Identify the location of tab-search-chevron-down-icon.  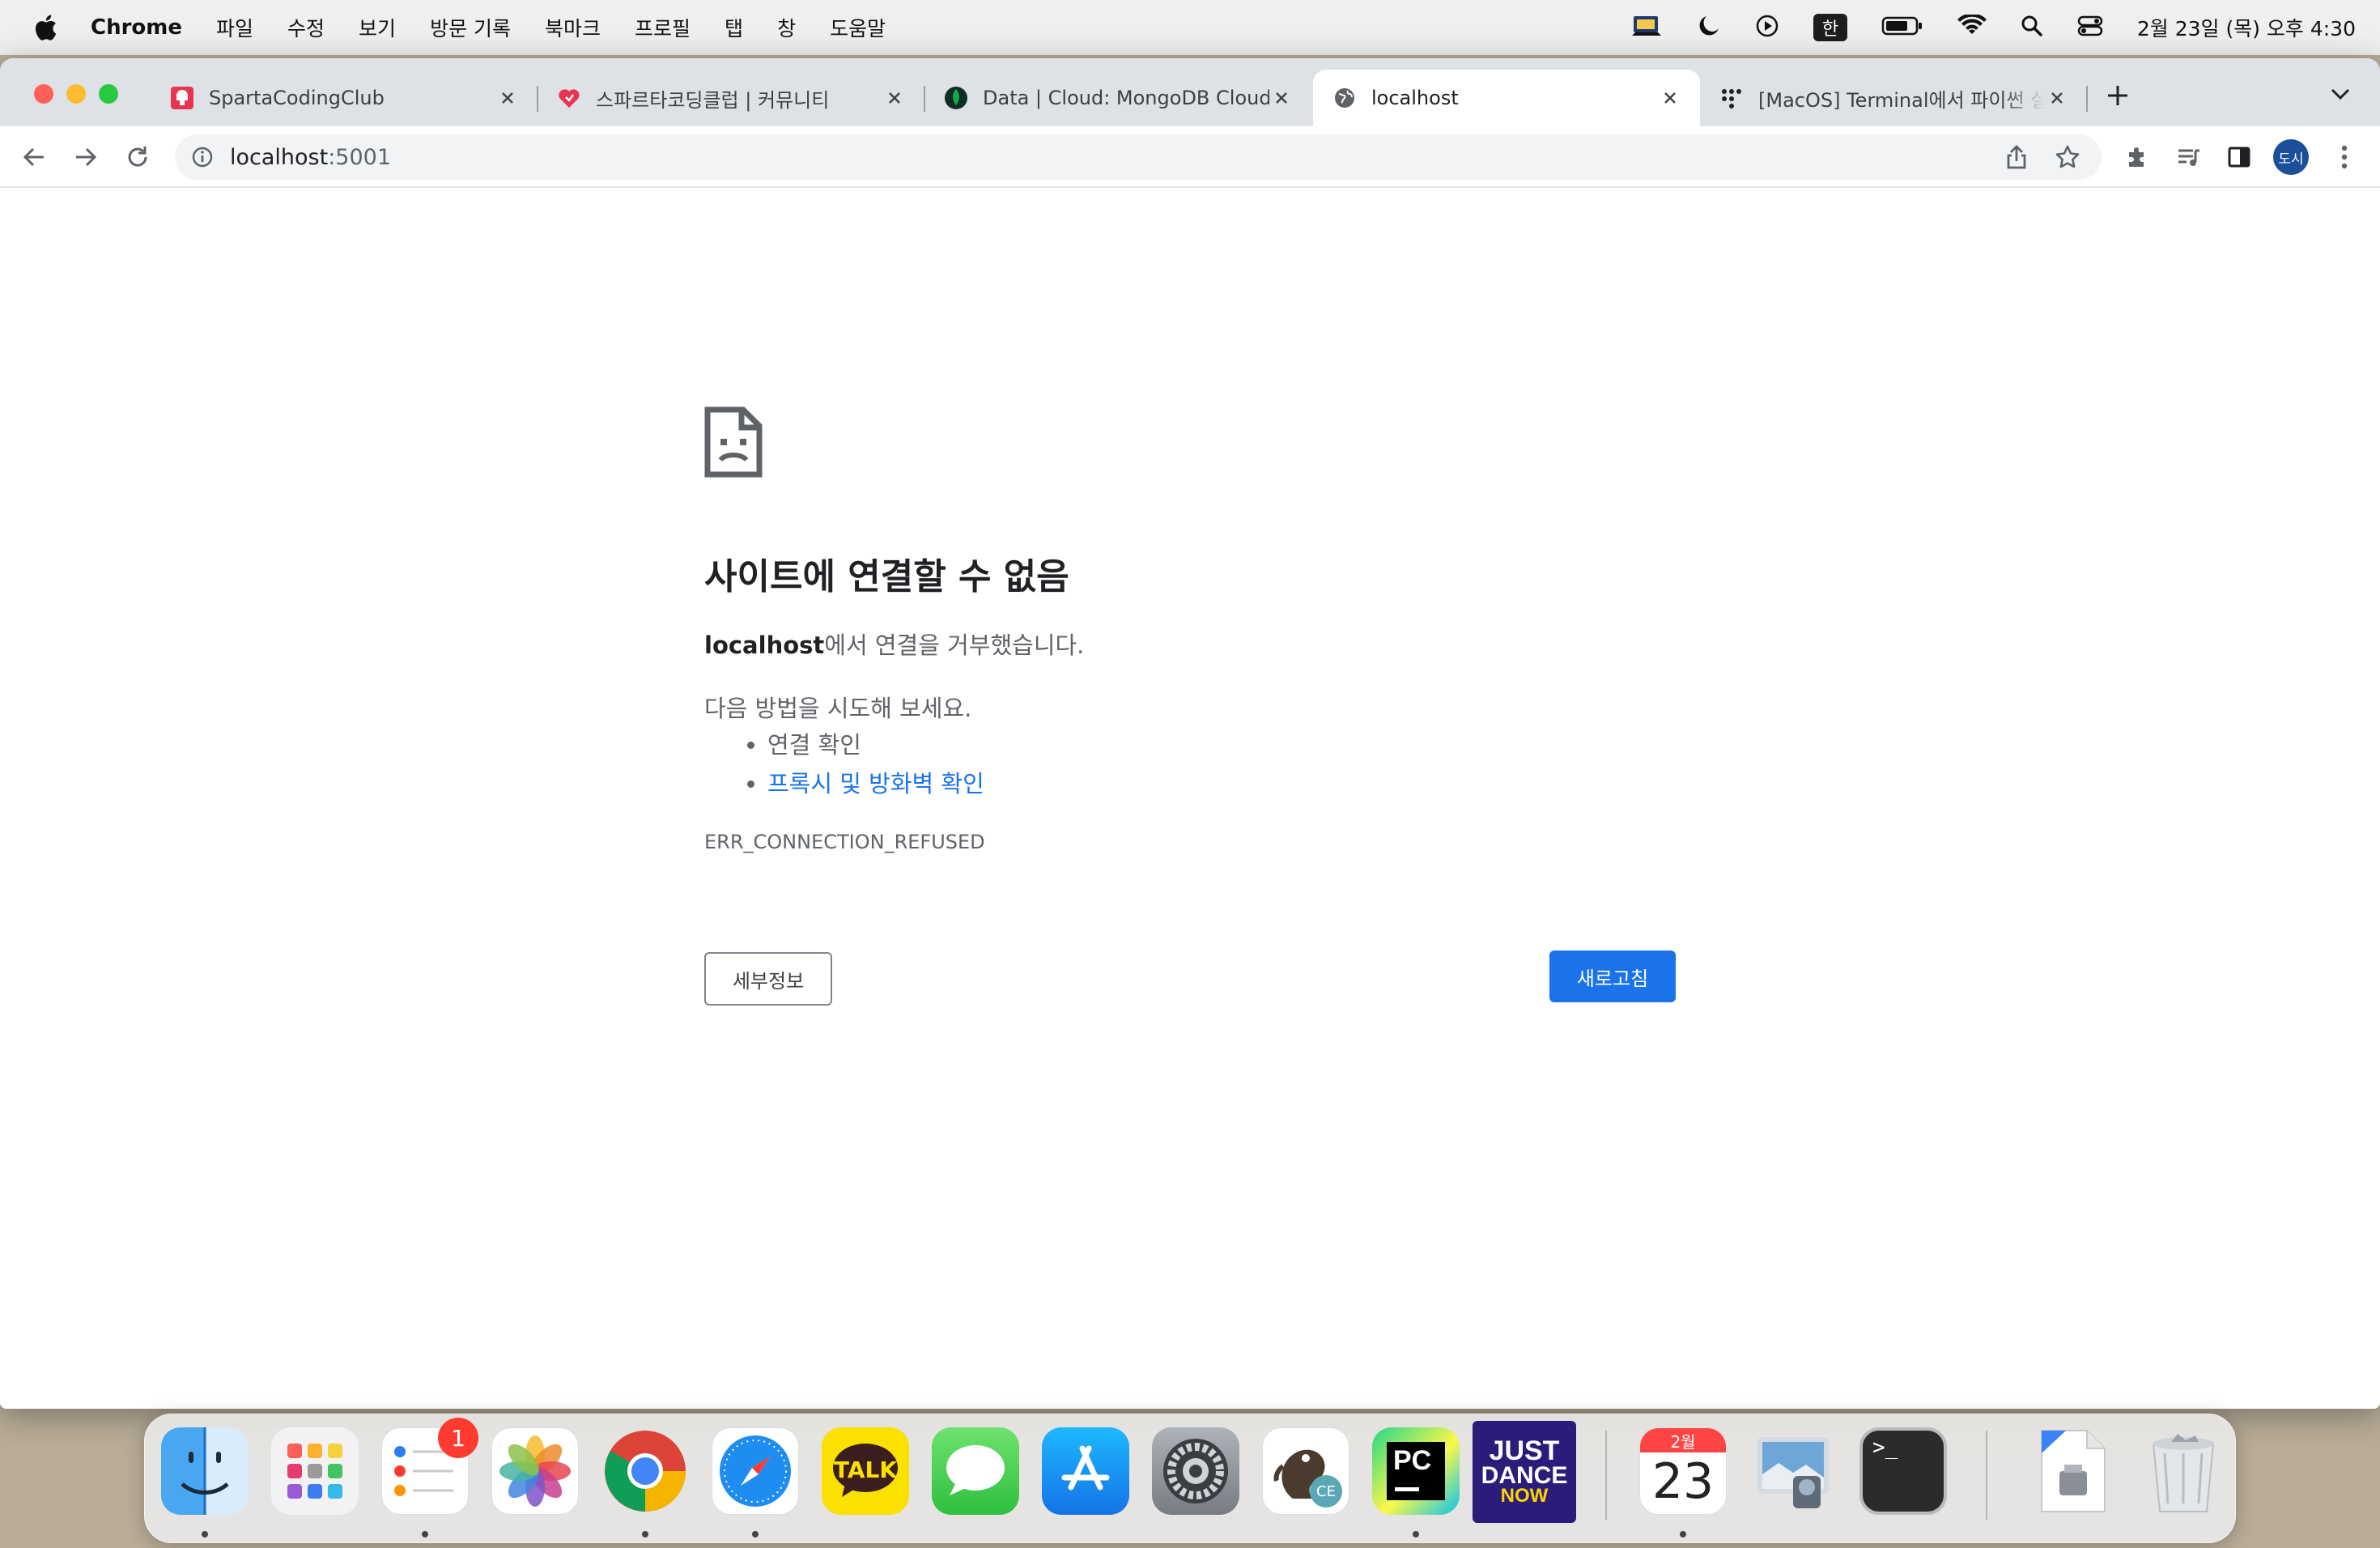
(2341, 96).